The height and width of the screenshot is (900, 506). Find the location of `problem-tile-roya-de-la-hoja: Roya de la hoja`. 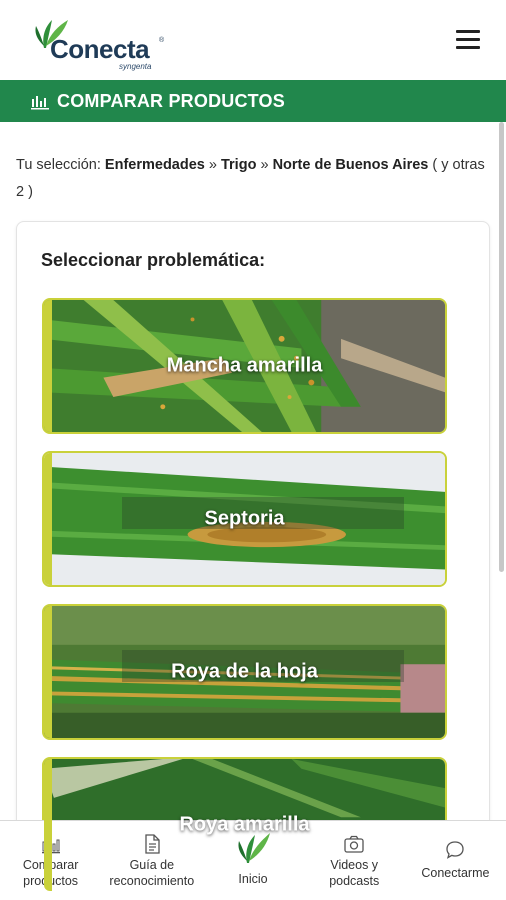

problem-tile-roya-de-la-hoja: Roya de la hoja is located at coordinates (244, 672).